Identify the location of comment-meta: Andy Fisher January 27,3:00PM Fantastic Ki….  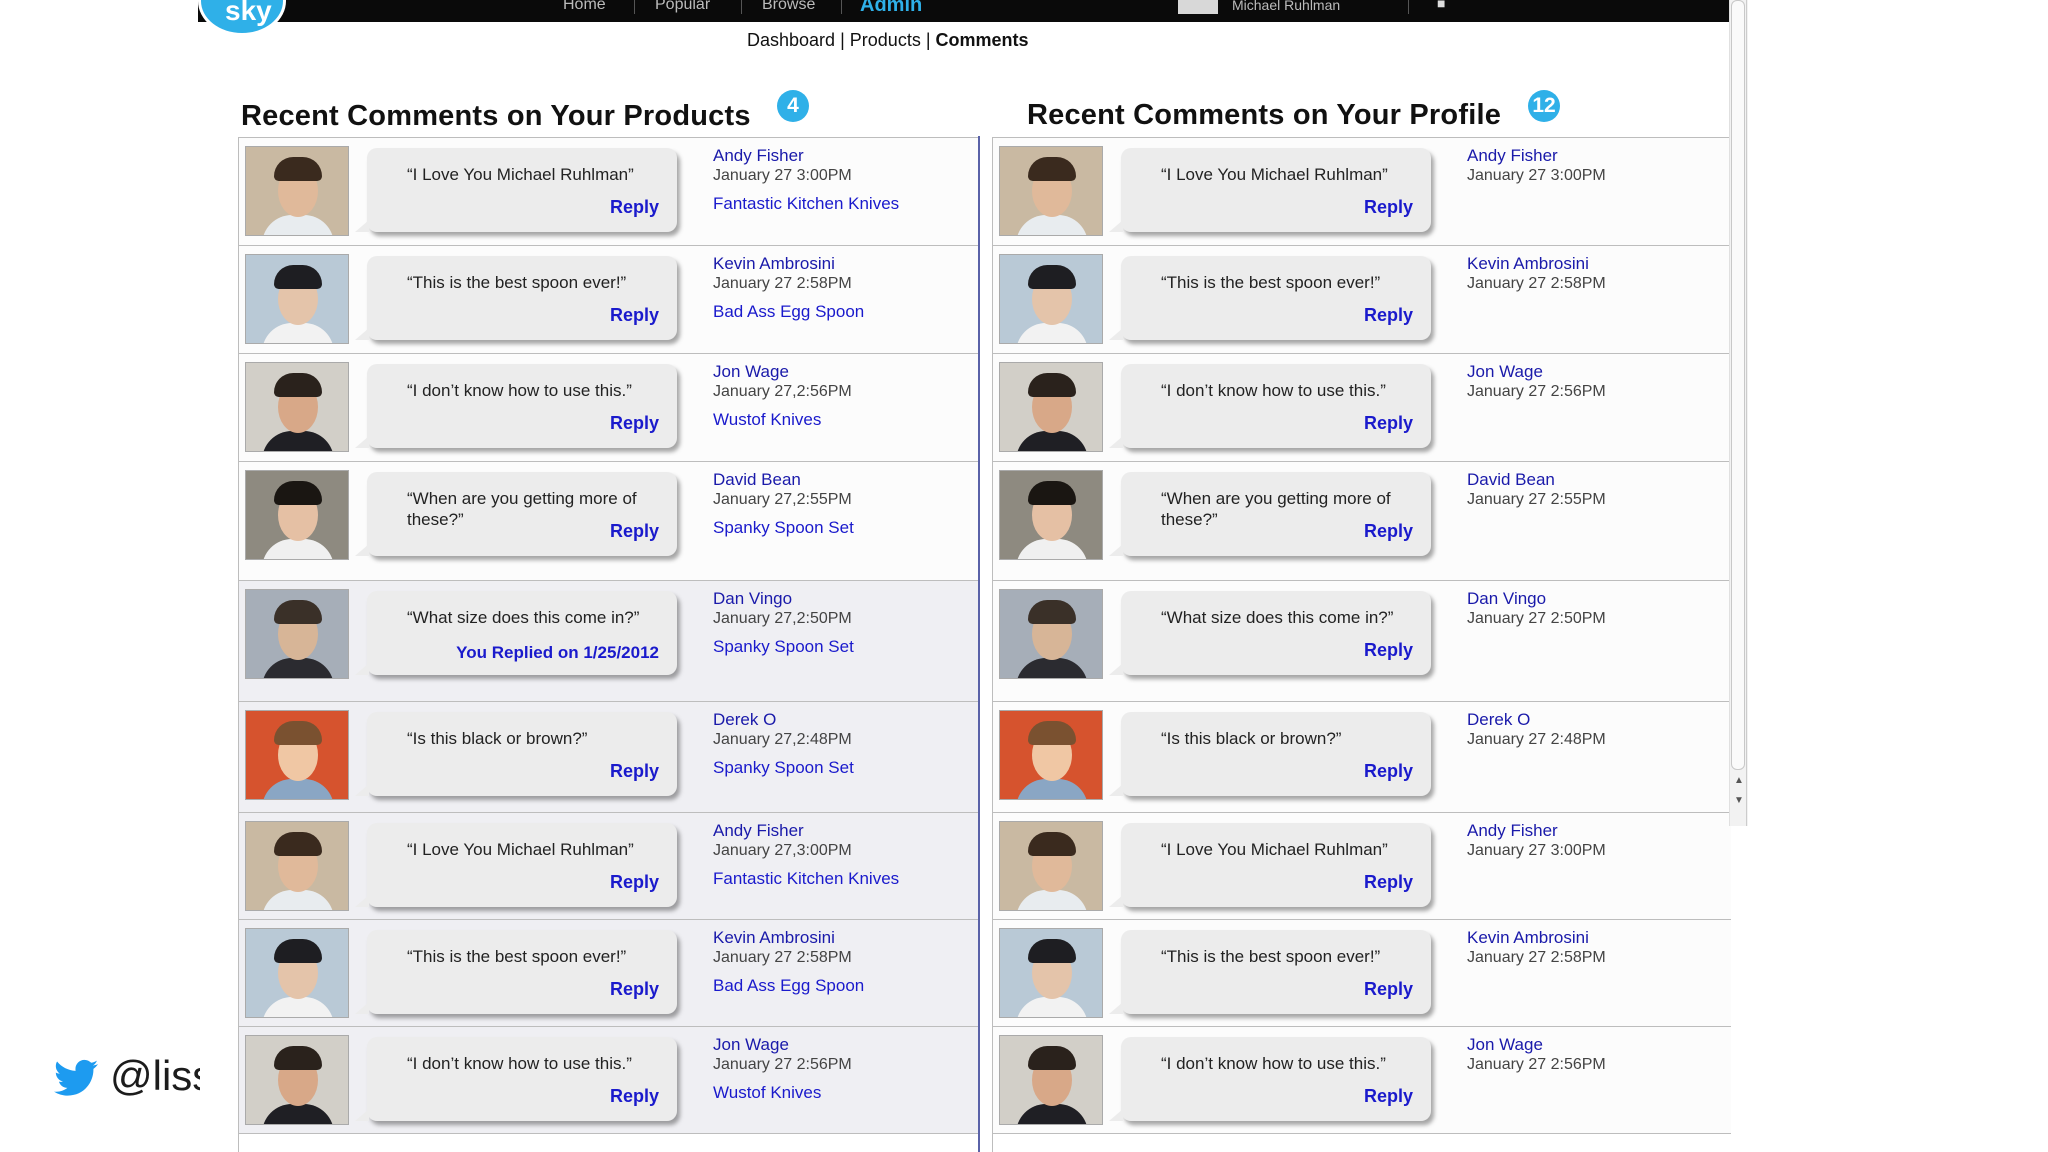
(848, 855).